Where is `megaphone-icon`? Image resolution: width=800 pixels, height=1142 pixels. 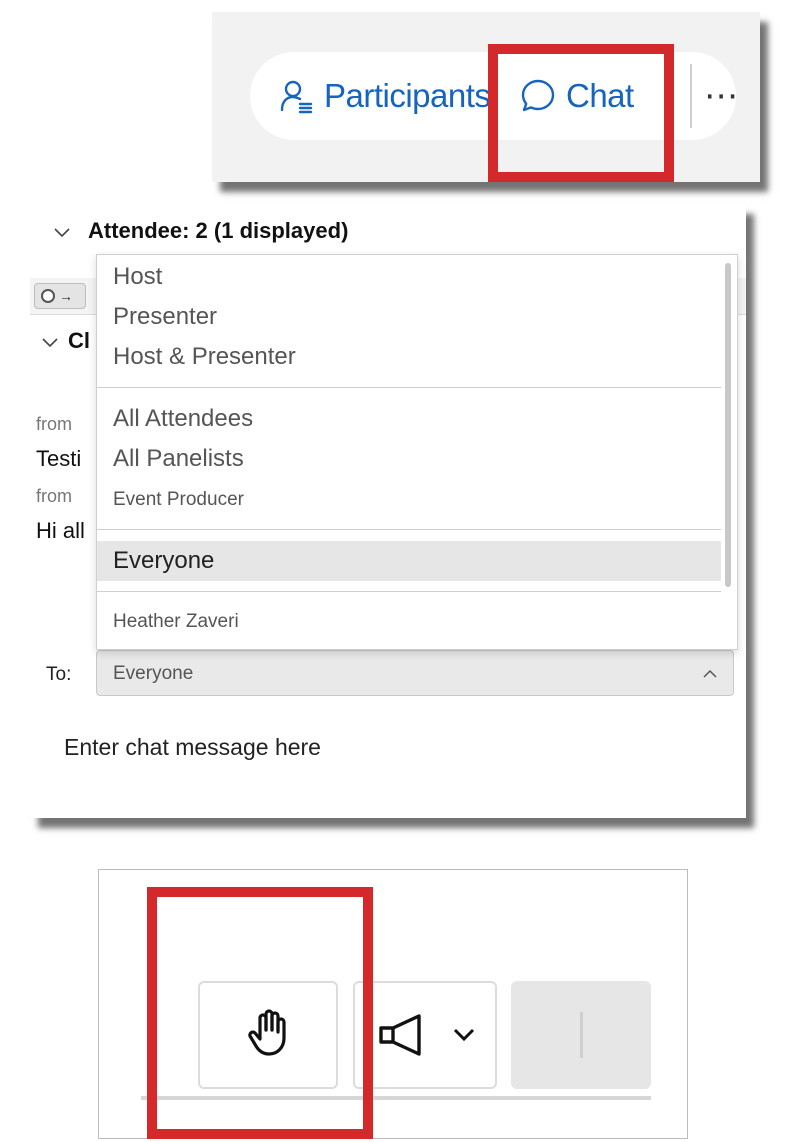 megaphone-icon is located at coordinates (412, 1035).